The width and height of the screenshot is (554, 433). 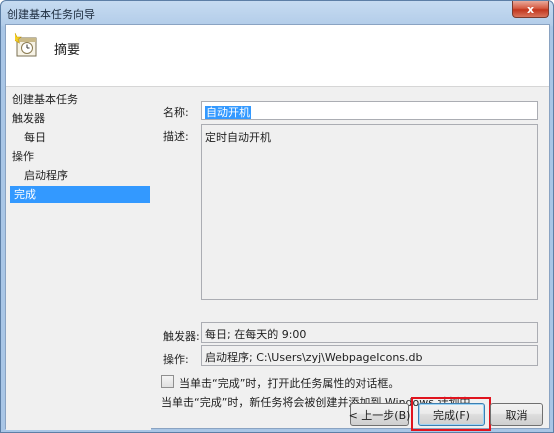 I want to click on description-label: 描述:, so click(x=176, y=136).